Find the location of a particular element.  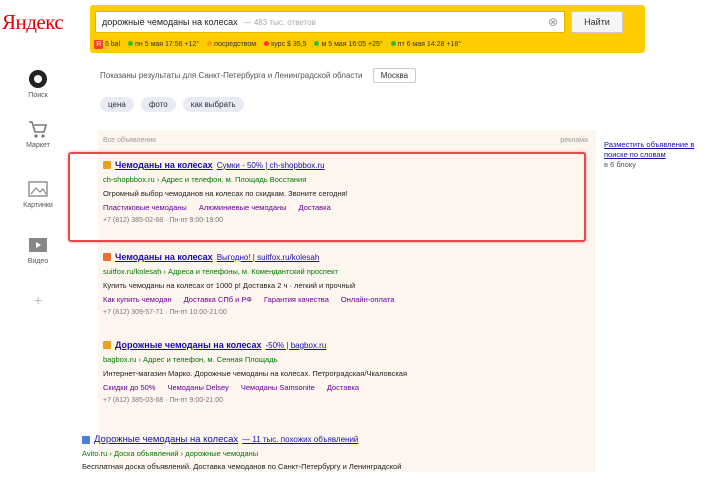

place-ad-sub: в 6 блоку is located at coordinates (620, 164).